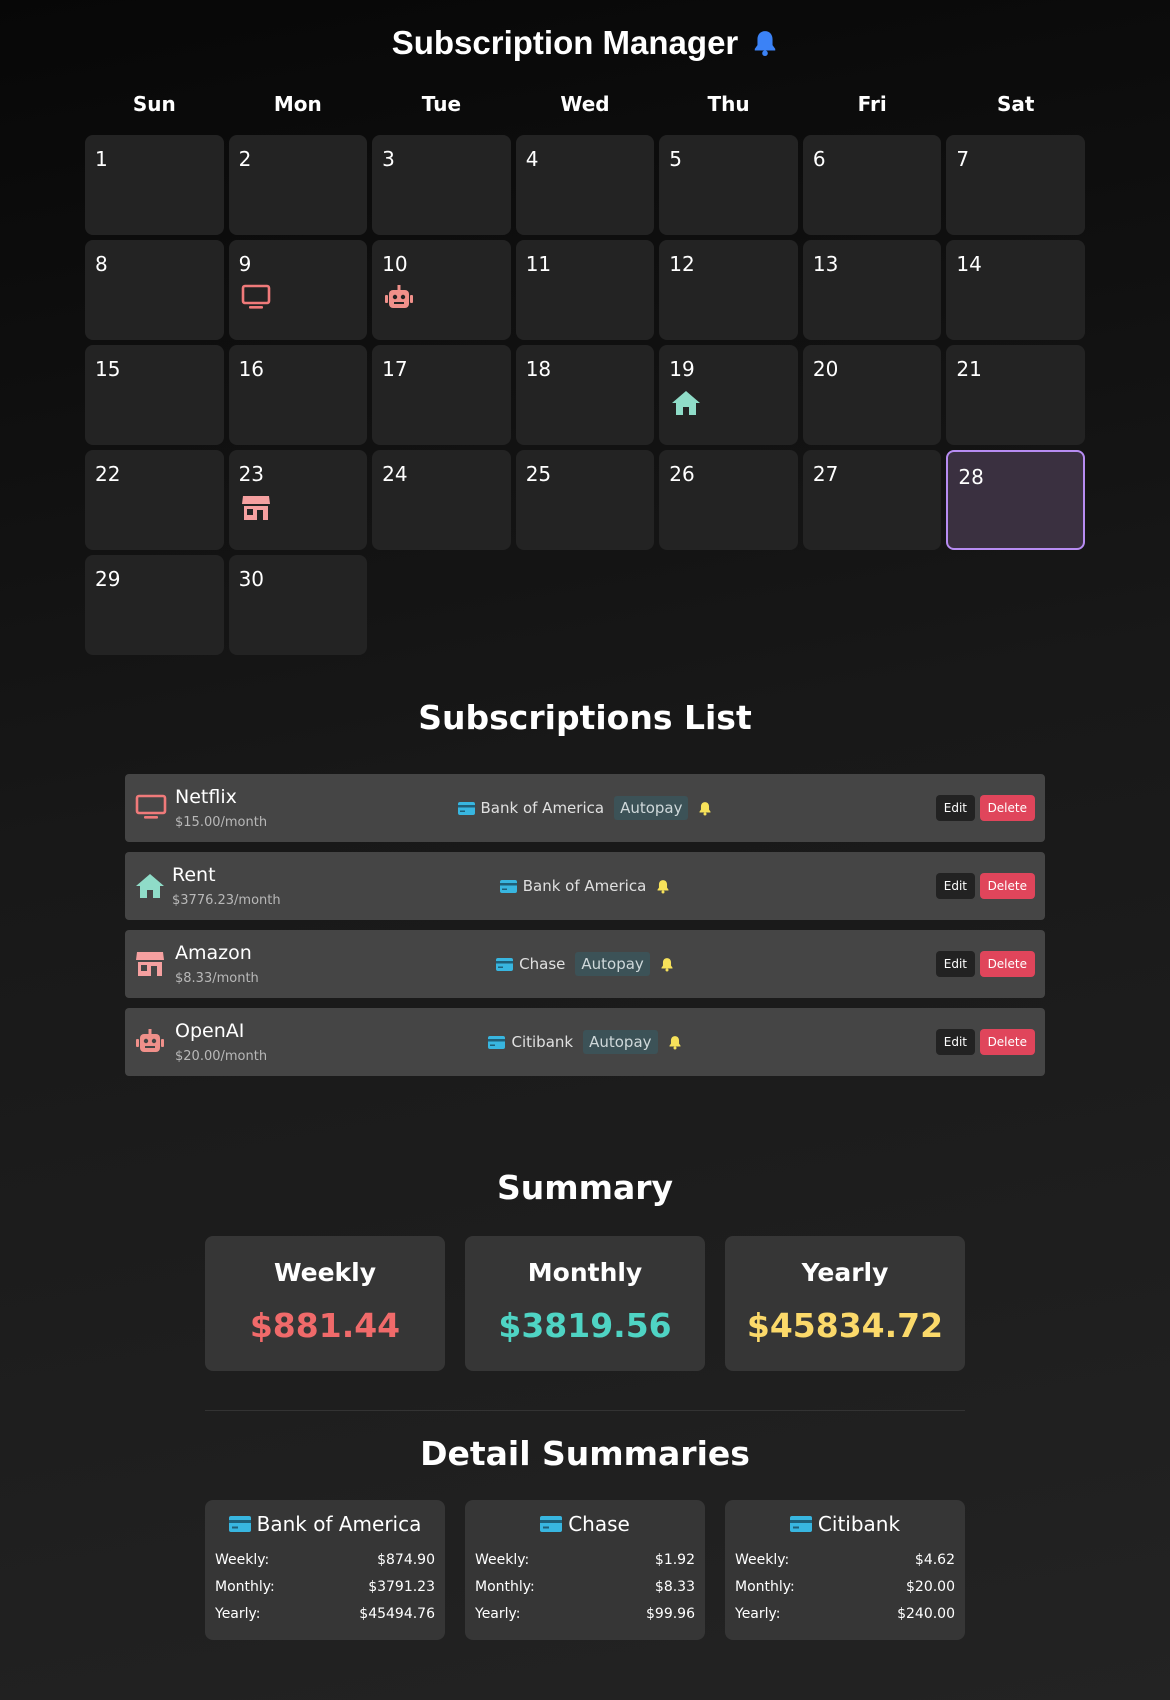 This screenshot has height=1700, width=1170. What do you see at coordinates (399, 298) in the screenshot?
I see `robot-icon` at bounding box center [399, 298].